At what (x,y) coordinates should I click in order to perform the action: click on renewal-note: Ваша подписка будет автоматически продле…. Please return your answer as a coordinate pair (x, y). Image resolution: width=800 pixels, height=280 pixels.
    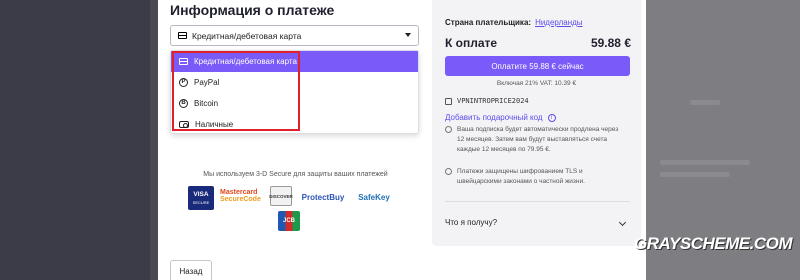
    Looking at the image, I should click on (533, 140).